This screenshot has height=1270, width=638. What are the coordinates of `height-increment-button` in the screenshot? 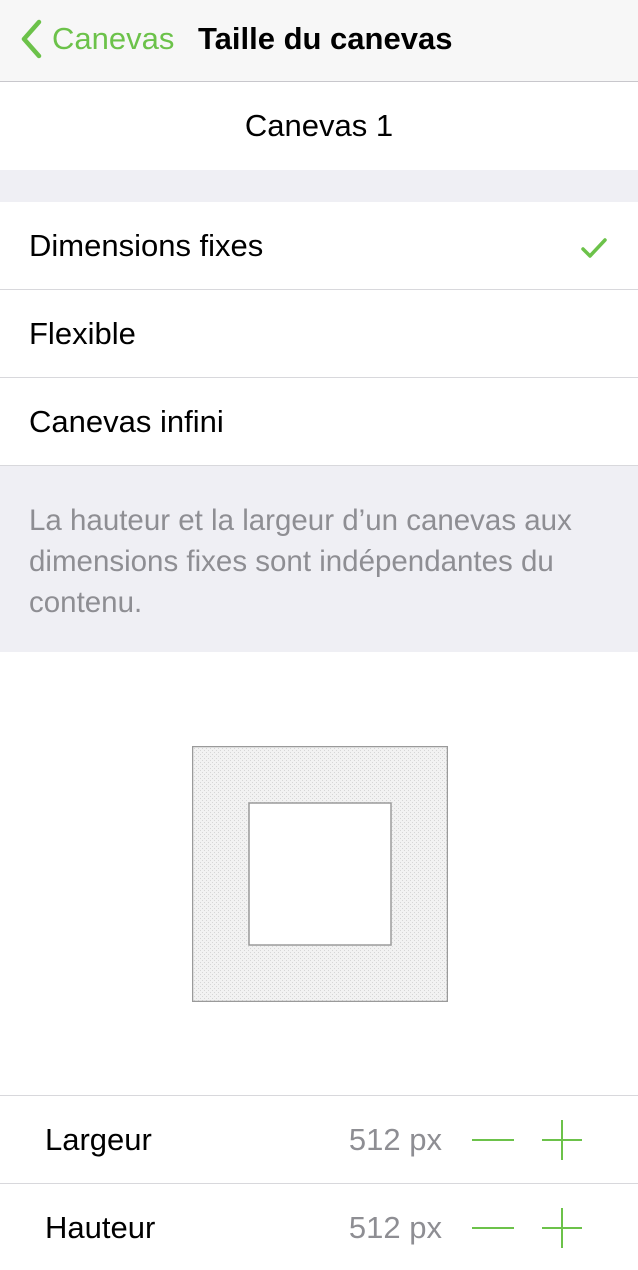 It's located at (562, 1228).